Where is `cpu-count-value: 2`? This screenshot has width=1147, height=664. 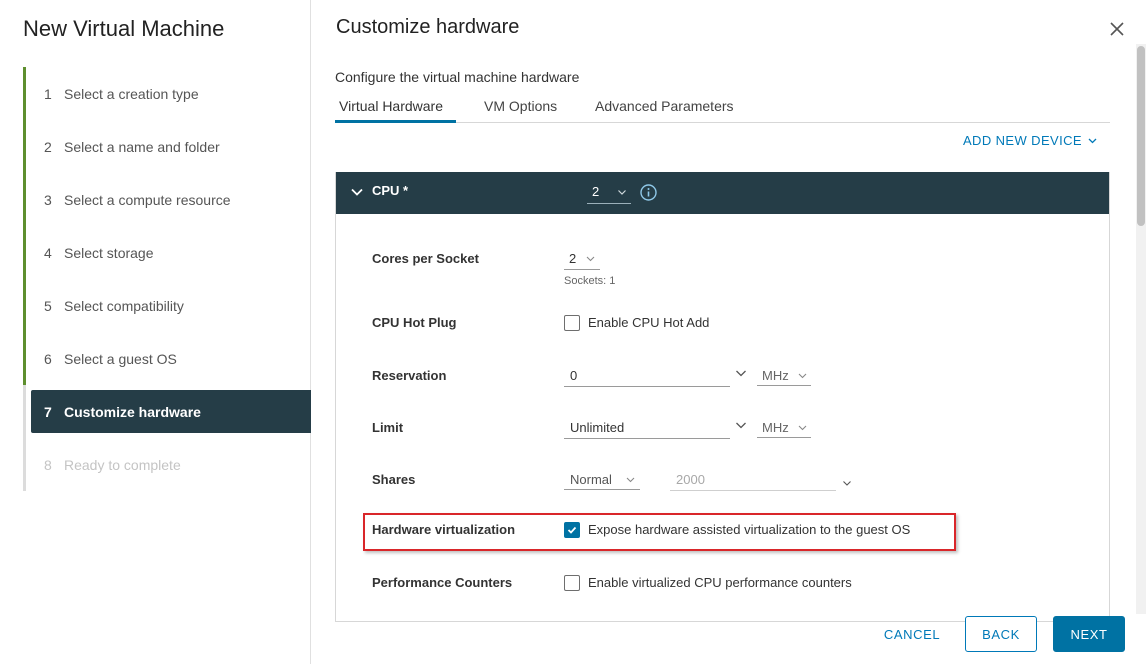
cpu-count-value: 2 is located at coordinates (596, 191).